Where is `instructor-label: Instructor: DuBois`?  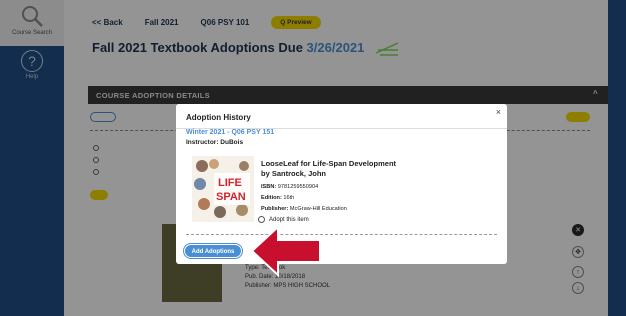
instructor-label: Instructor: DuBois is located at coordinates (215, 142).